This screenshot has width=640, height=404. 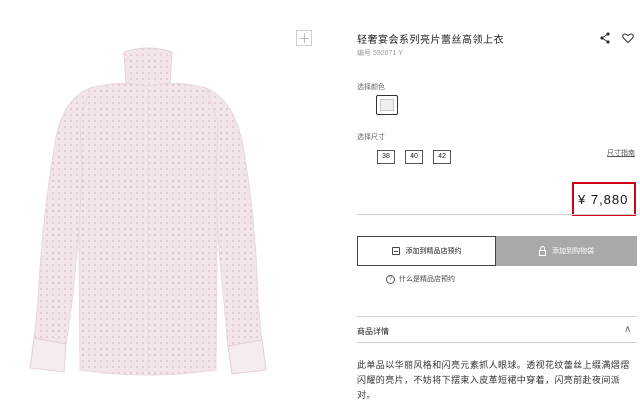 I want to click on chevron-up-icon: ∧, so click(x=627, y=329).